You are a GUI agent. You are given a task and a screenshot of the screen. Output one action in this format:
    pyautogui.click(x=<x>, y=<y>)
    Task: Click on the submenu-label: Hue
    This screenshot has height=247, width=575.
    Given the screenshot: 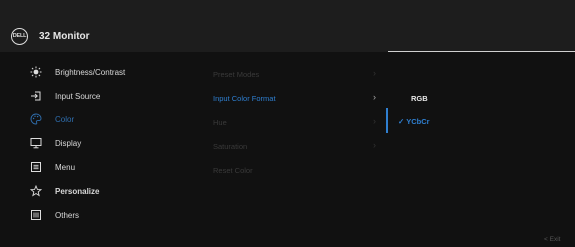 What is the action you would take?
    pyautogui.click(x=220, y=122)
    